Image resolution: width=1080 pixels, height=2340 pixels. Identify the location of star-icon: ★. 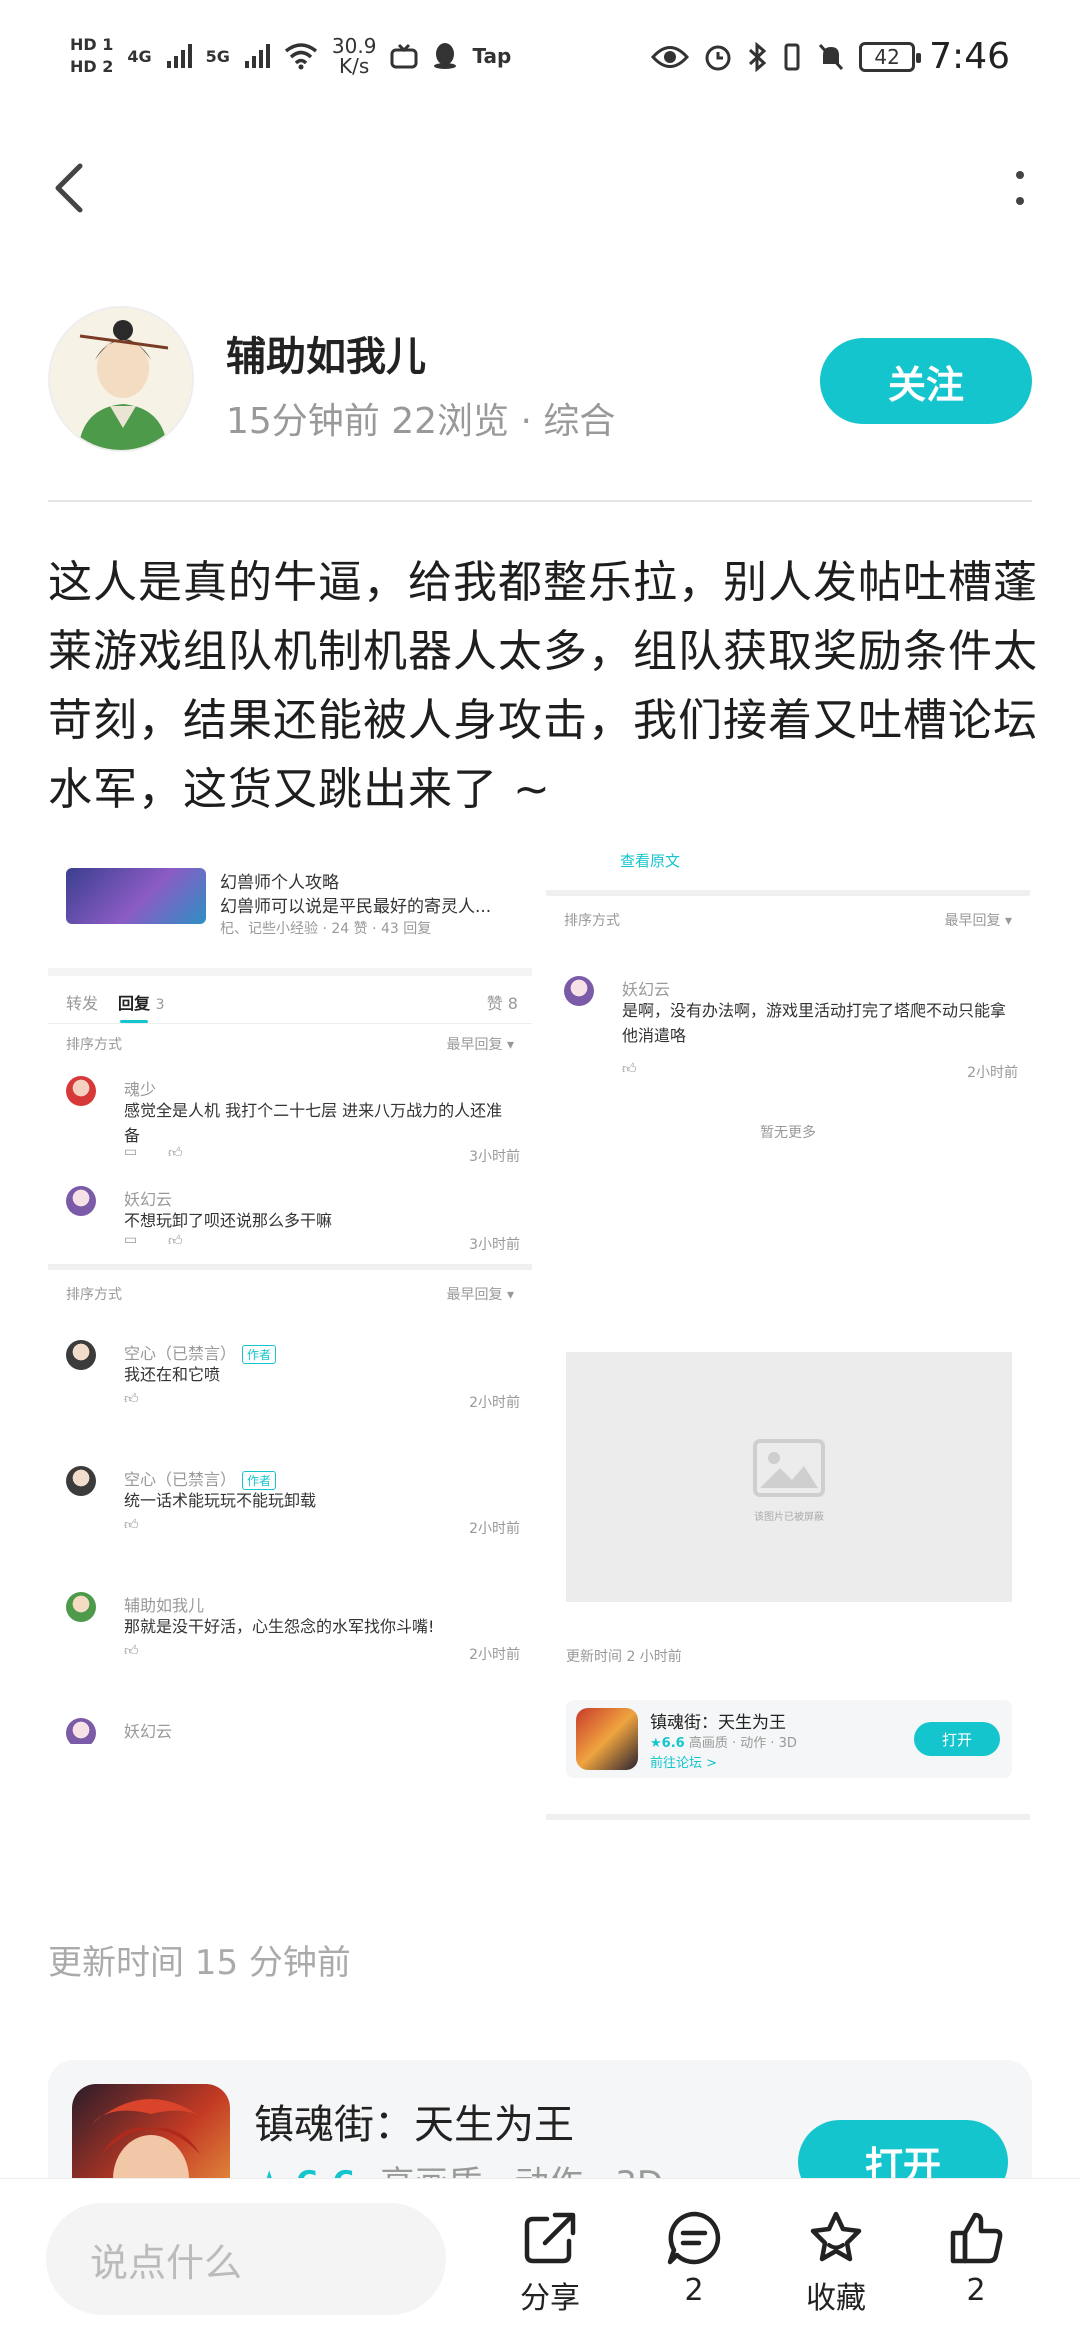
(656, 1743).